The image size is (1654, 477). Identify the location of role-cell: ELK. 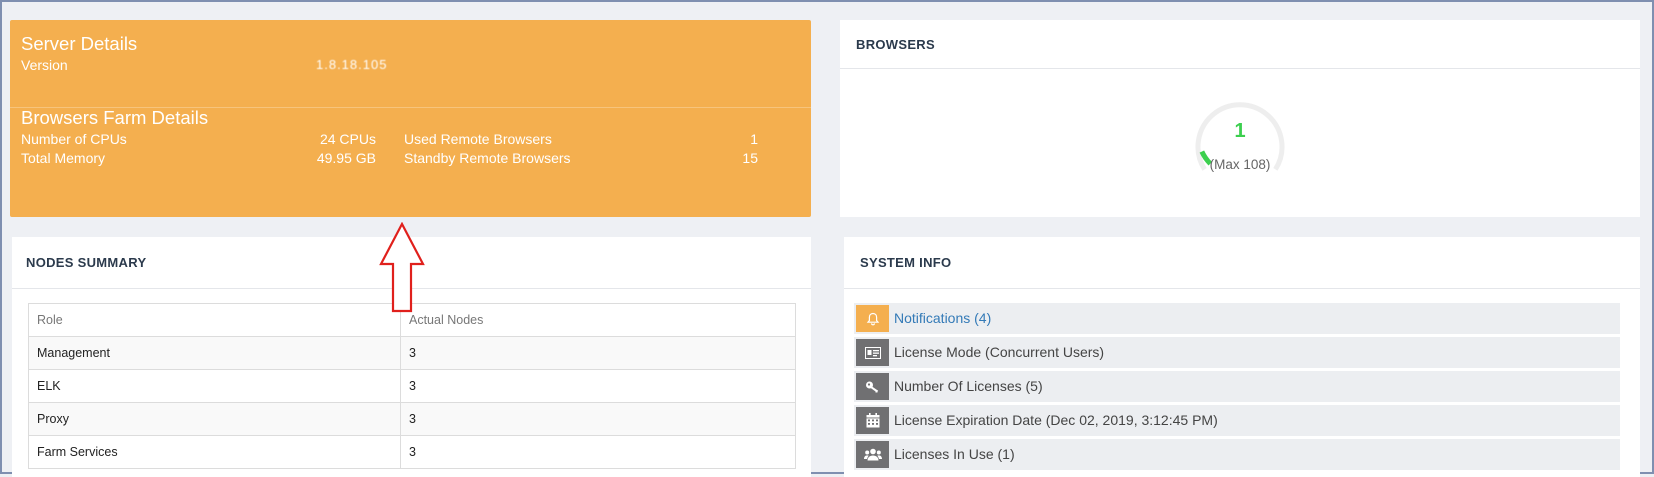
(214, 386).